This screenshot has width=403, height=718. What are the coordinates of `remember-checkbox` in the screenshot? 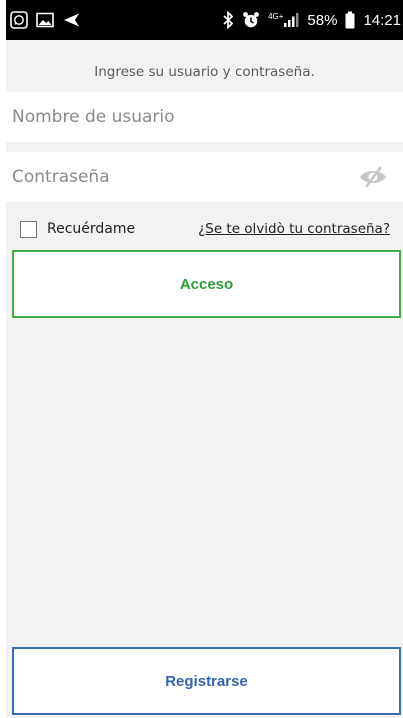 It's located at (28, 229).